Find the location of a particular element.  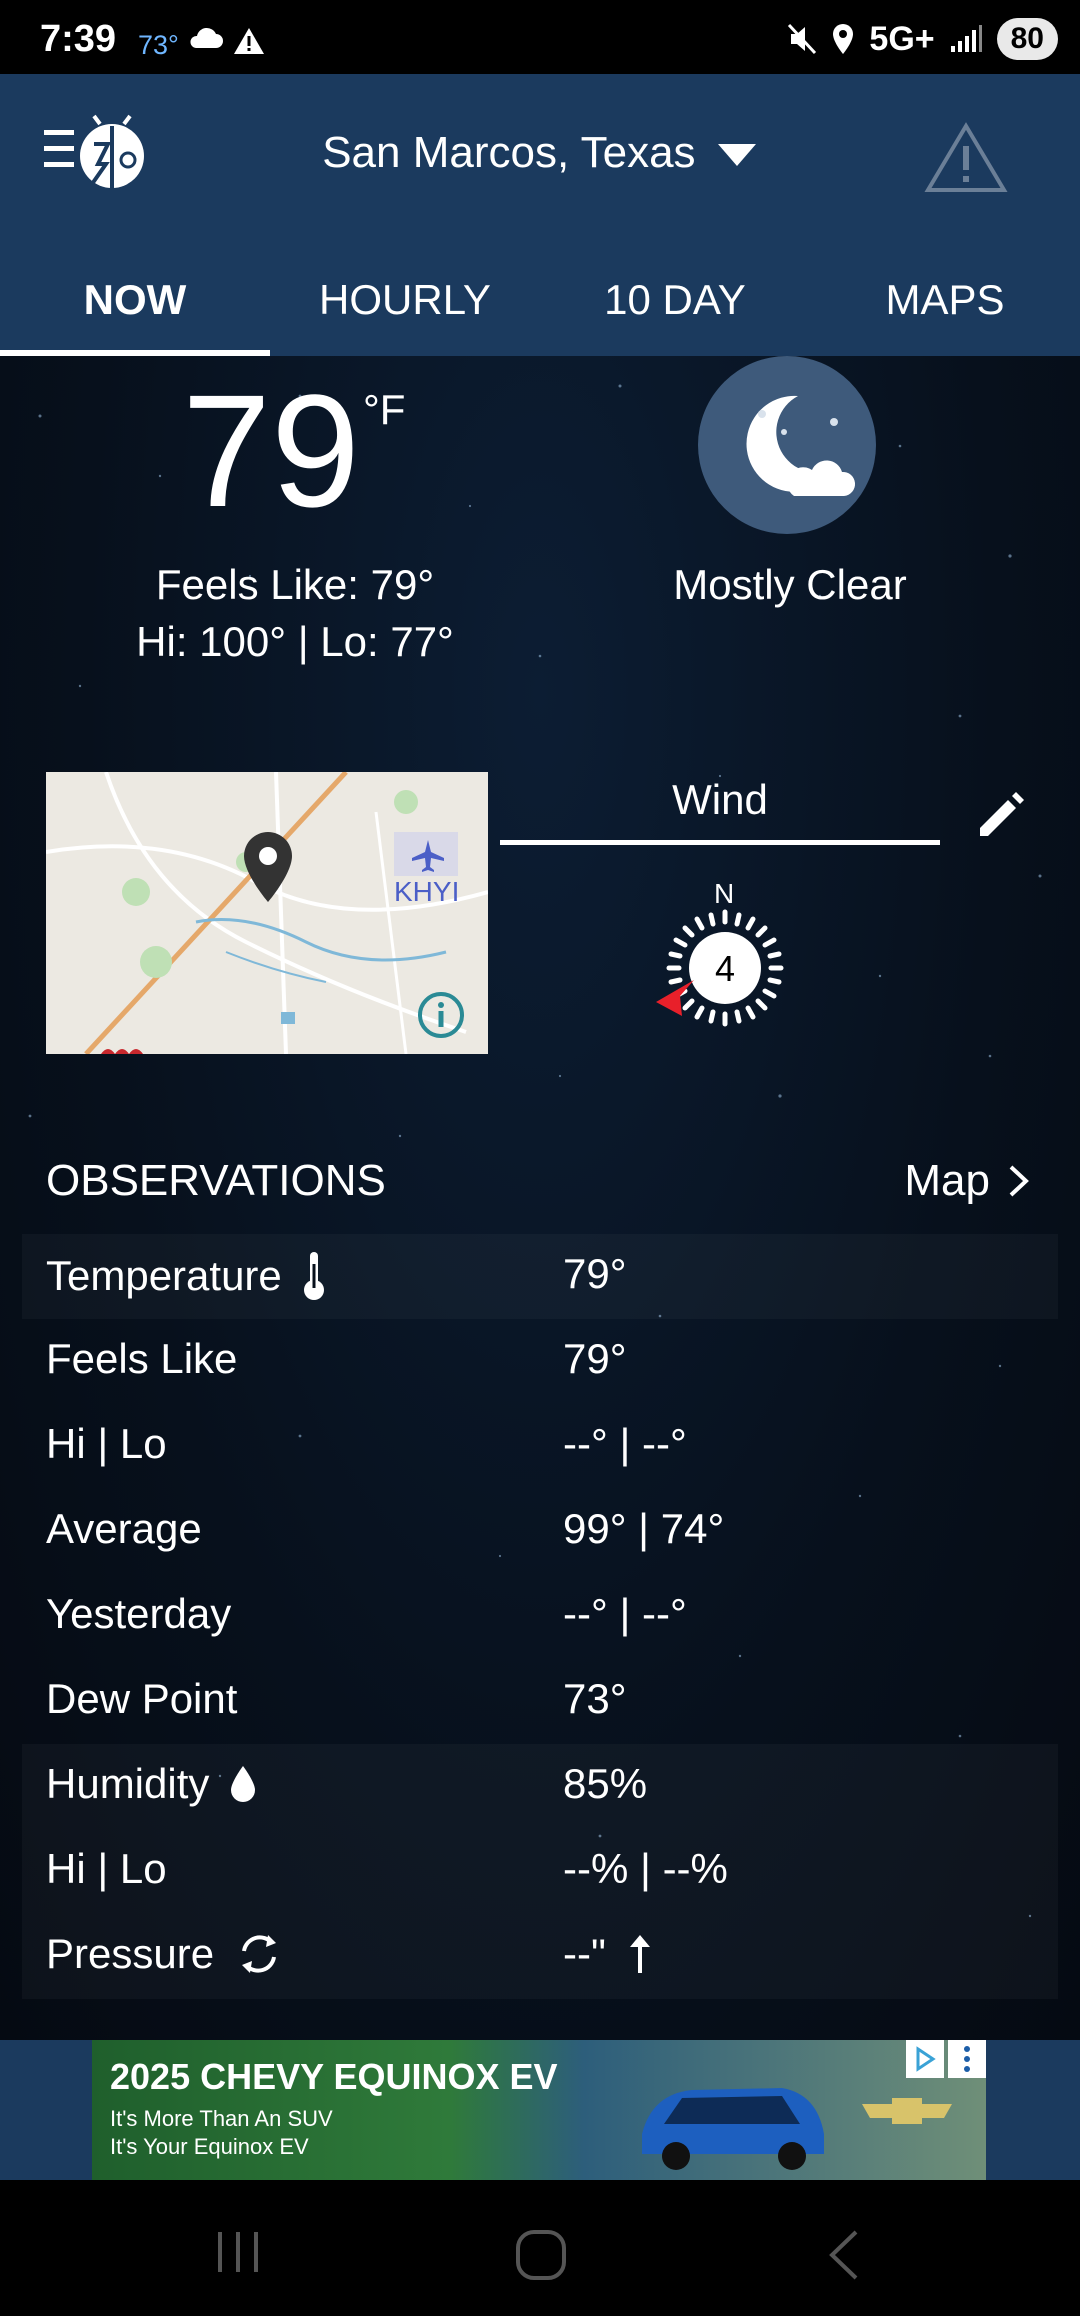

ad-tagline-1: It's More Than An SUV is located at coordinates (221, 2118).